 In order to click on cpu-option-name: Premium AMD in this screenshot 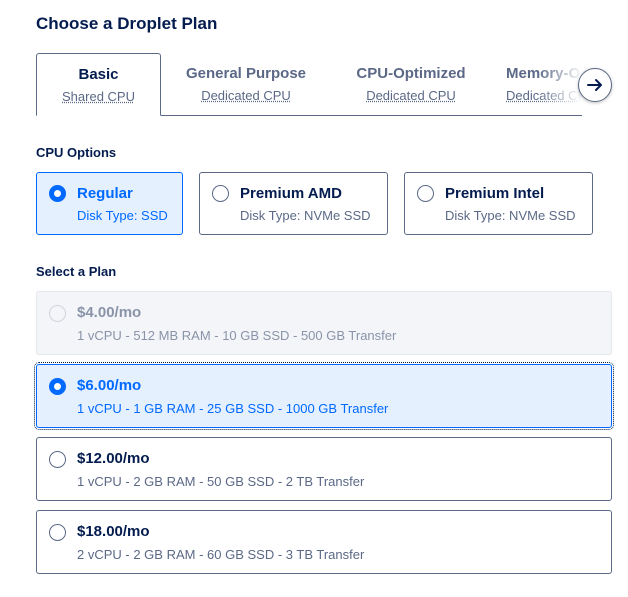, I will do `click(291, 193)`.